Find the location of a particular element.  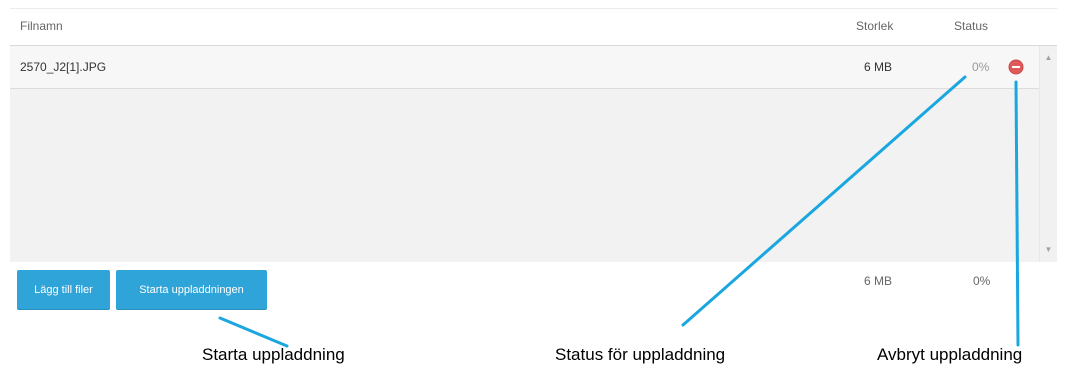

file-status: 0% is located at coordinates (981, 67).